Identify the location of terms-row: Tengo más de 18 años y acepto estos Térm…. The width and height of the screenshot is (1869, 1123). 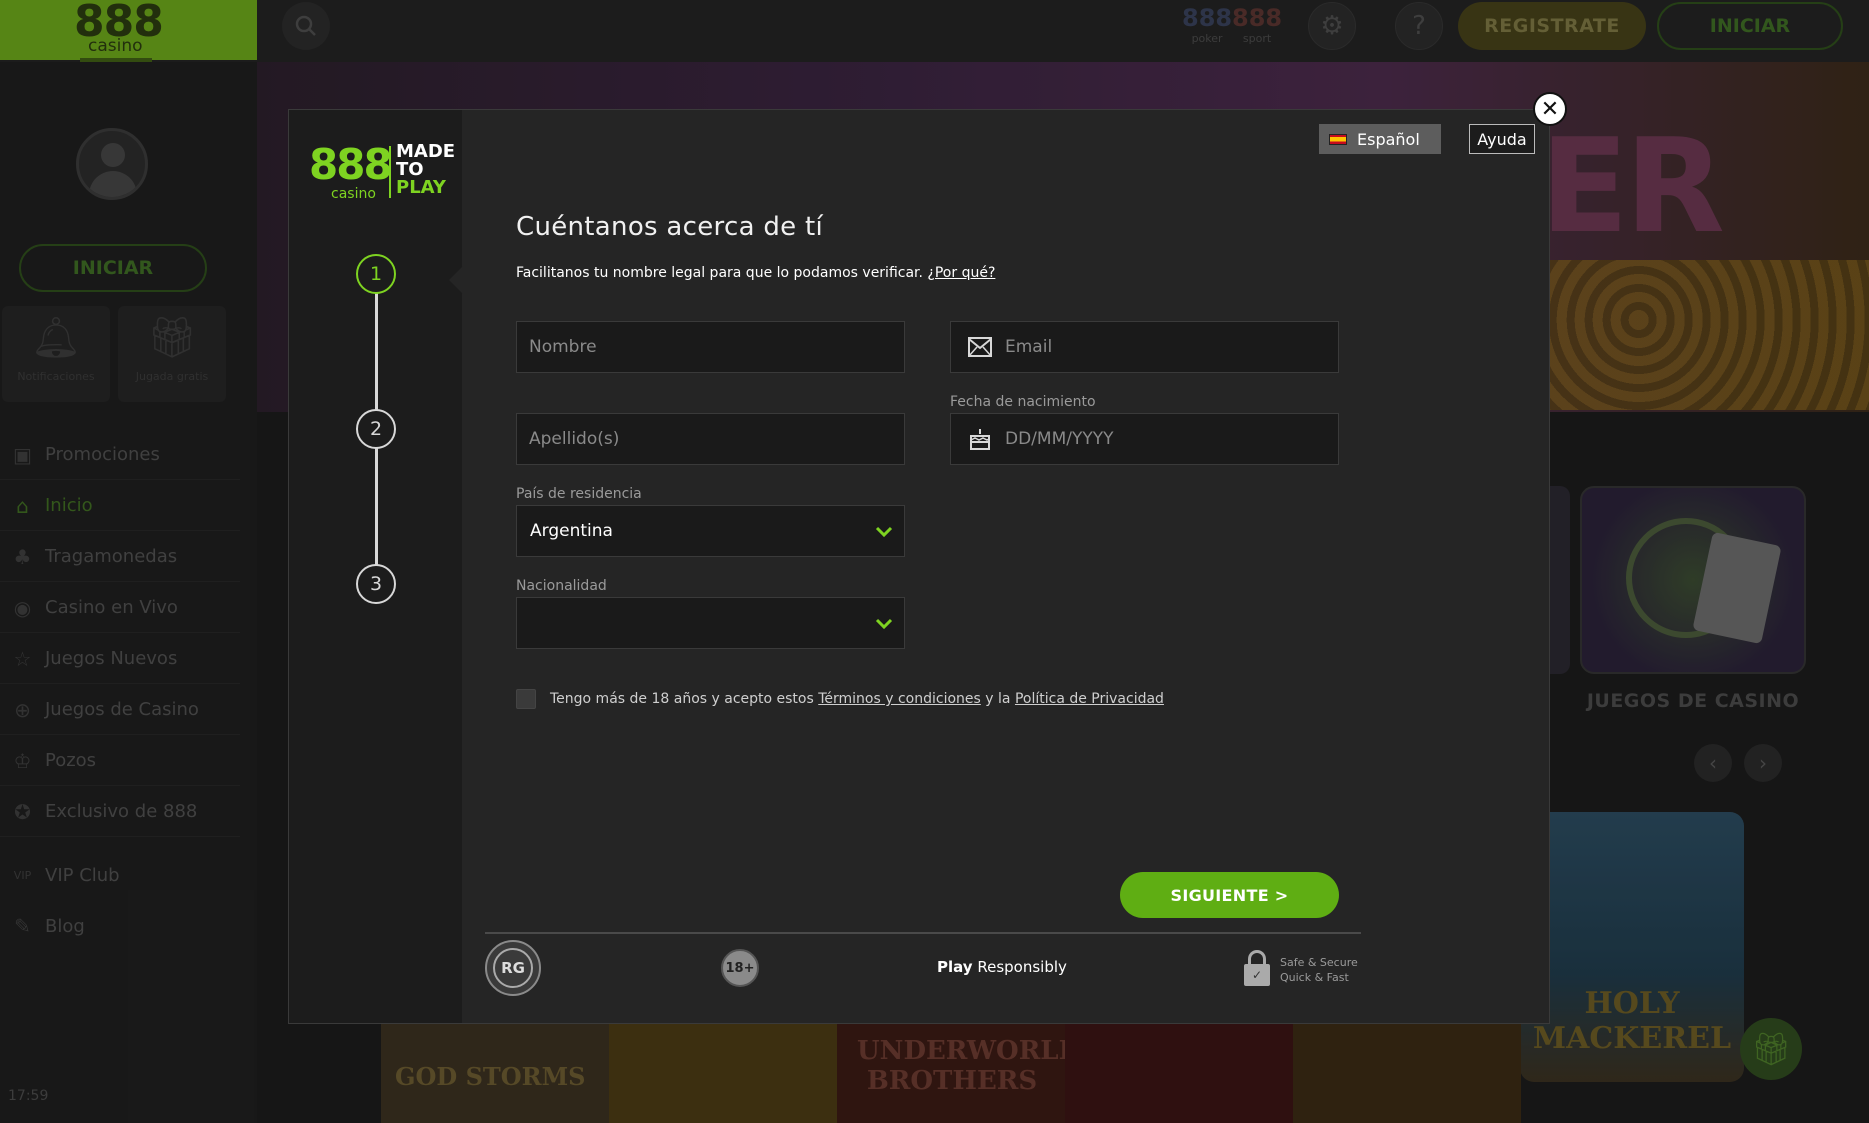
(840, 699).